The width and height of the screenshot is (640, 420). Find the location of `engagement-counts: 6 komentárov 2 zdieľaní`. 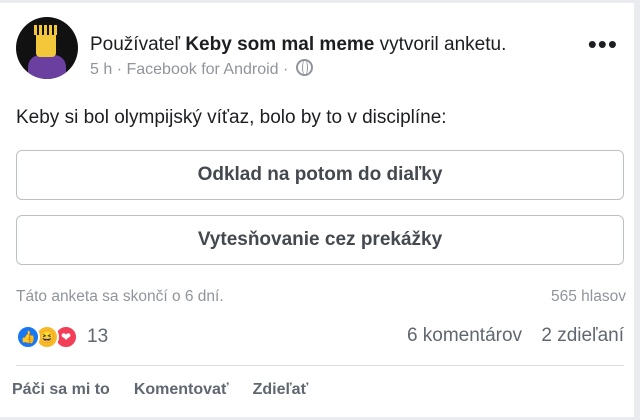

engagement-counts: 6 komentárov 2 zdieľaní is located at coordinates (515, 336).